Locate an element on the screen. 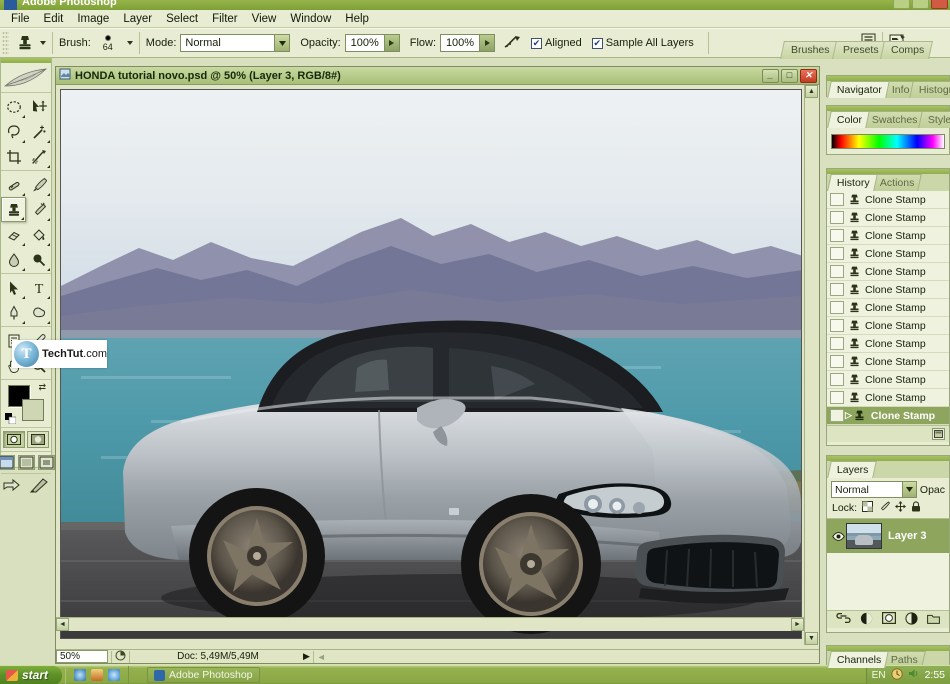  menu-image: Image is located at coordinates (93, 19).